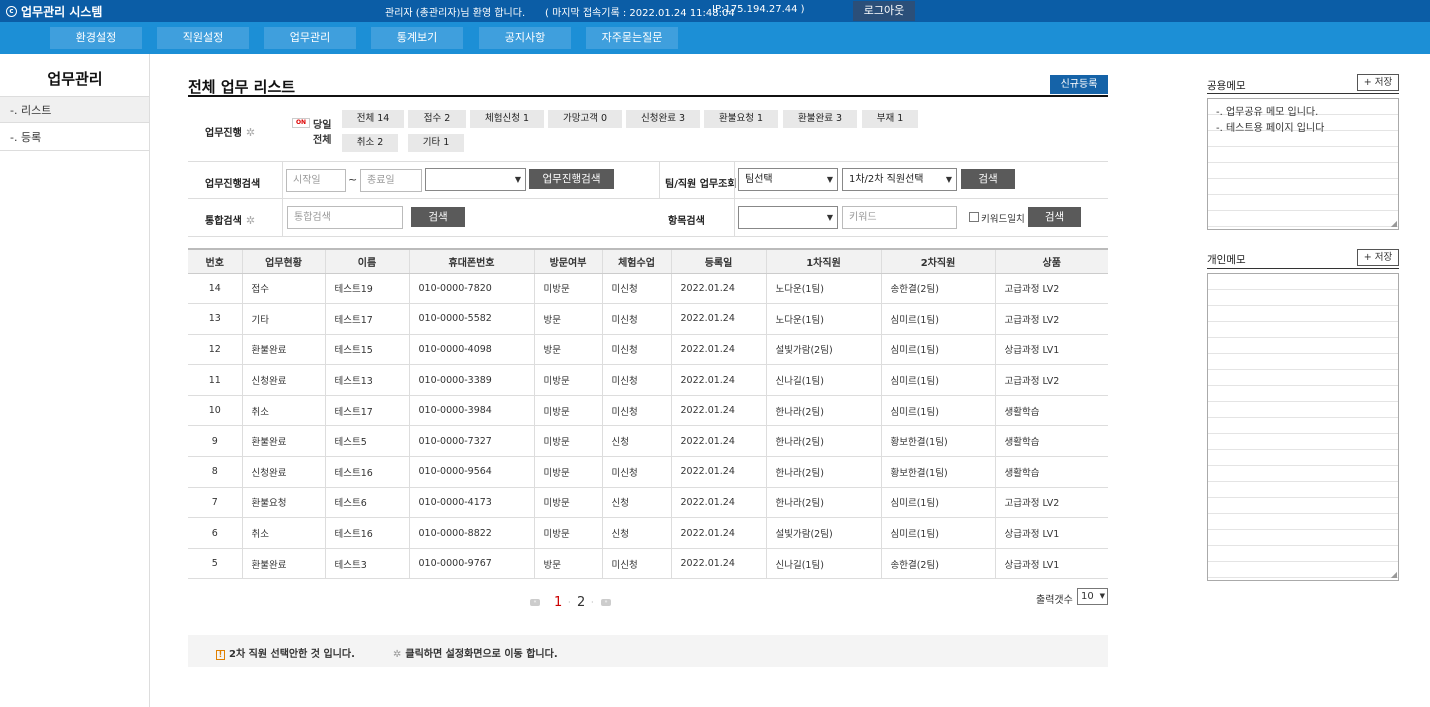  Describe the element at coordinates (436, 143) in the screenshot. I see `status-chip-etc: 기타 1` at that location.